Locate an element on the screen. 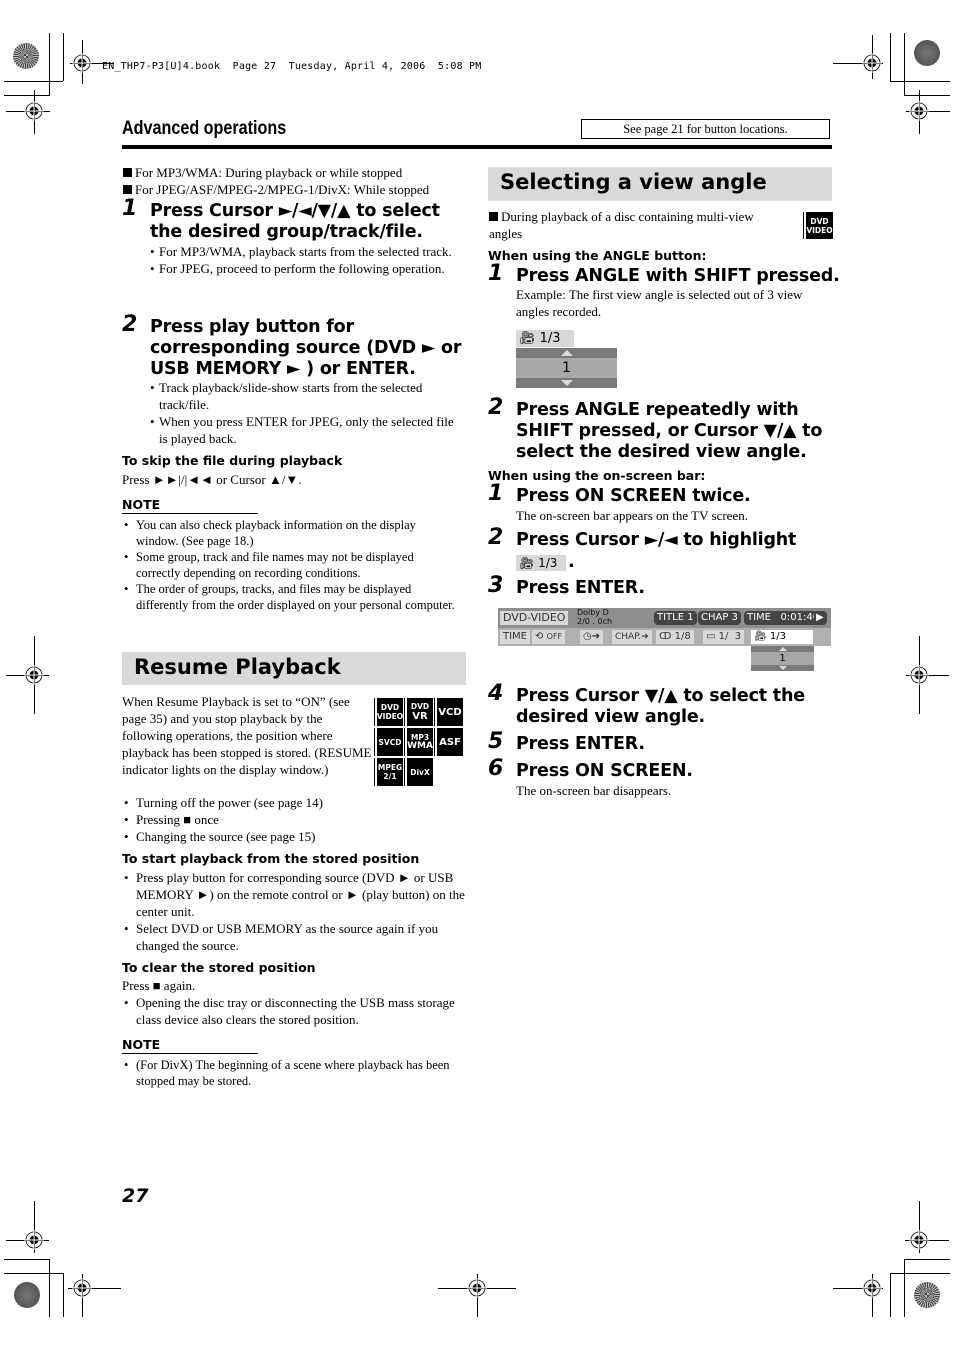 Image resolution: width=954 pixels, height=1351 pixels. badge-dvd-vr: DVD VR is located at coordinates (419, 712).